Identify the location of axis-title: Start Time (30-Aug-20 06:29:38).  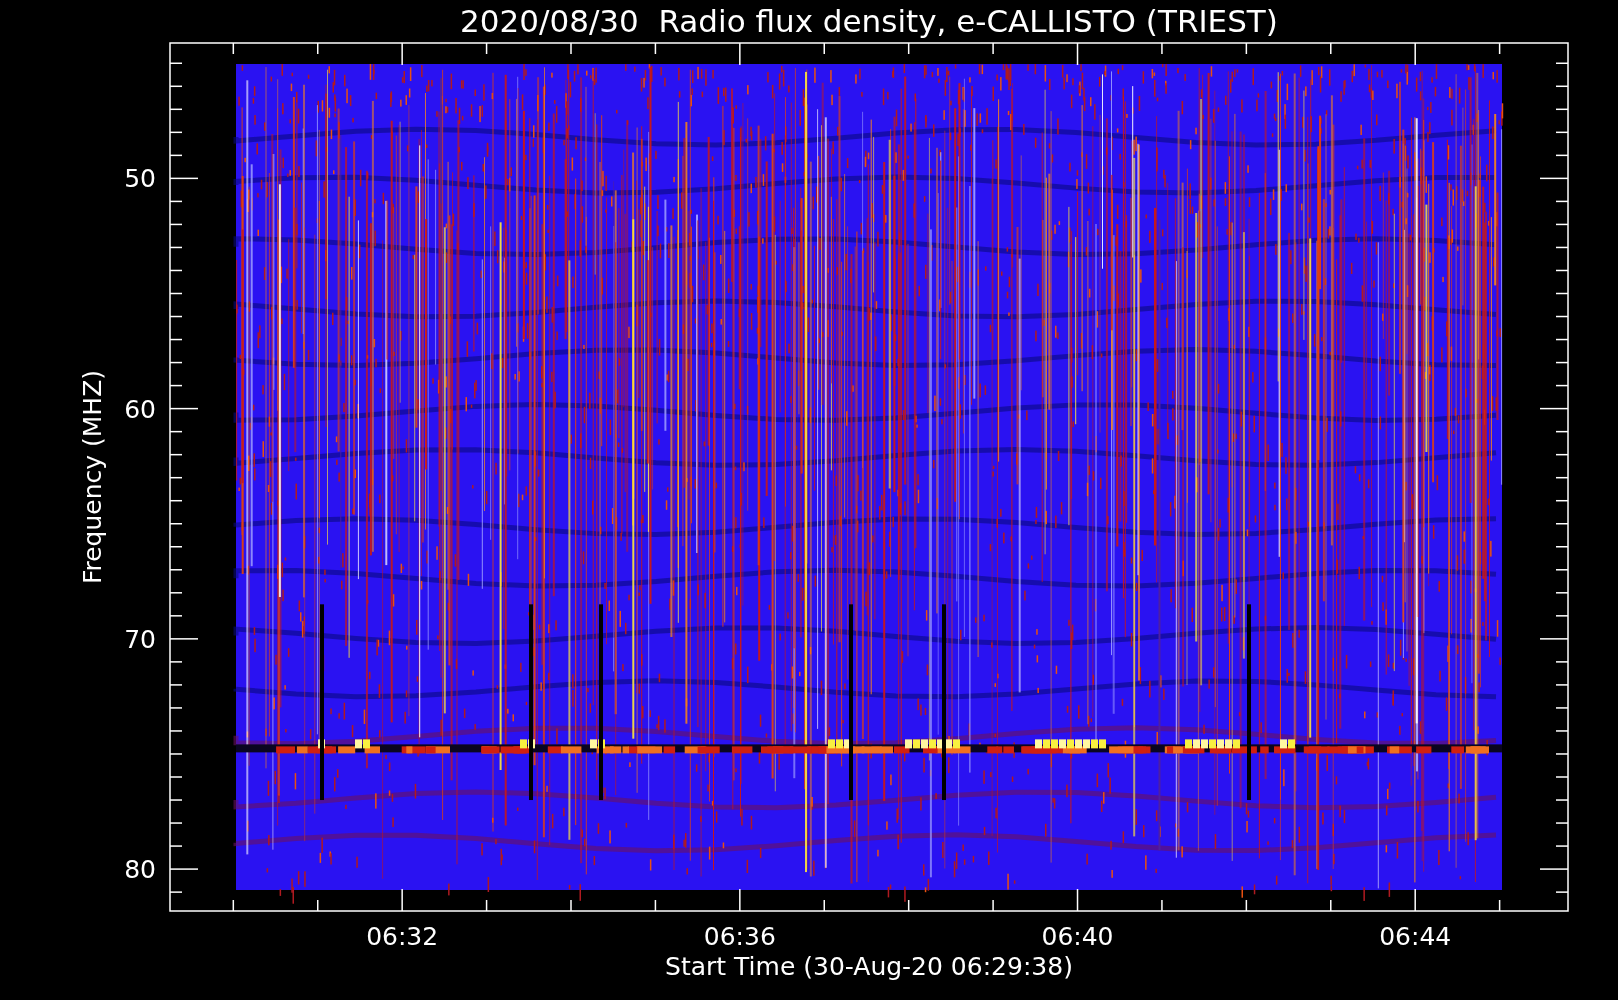
(869, 966).